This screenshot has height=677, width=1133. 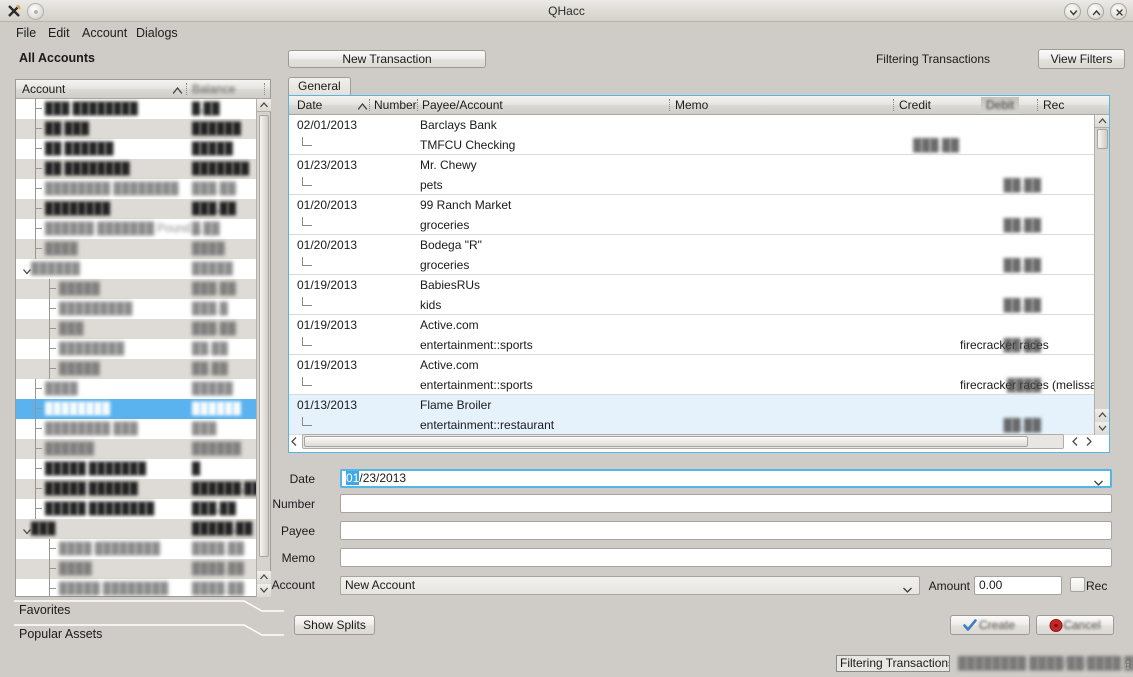 What do you see at coordinates (136, 409) in the screenshot?
I see `account-row: ████████ ██████` at bounding box center [136, 409].